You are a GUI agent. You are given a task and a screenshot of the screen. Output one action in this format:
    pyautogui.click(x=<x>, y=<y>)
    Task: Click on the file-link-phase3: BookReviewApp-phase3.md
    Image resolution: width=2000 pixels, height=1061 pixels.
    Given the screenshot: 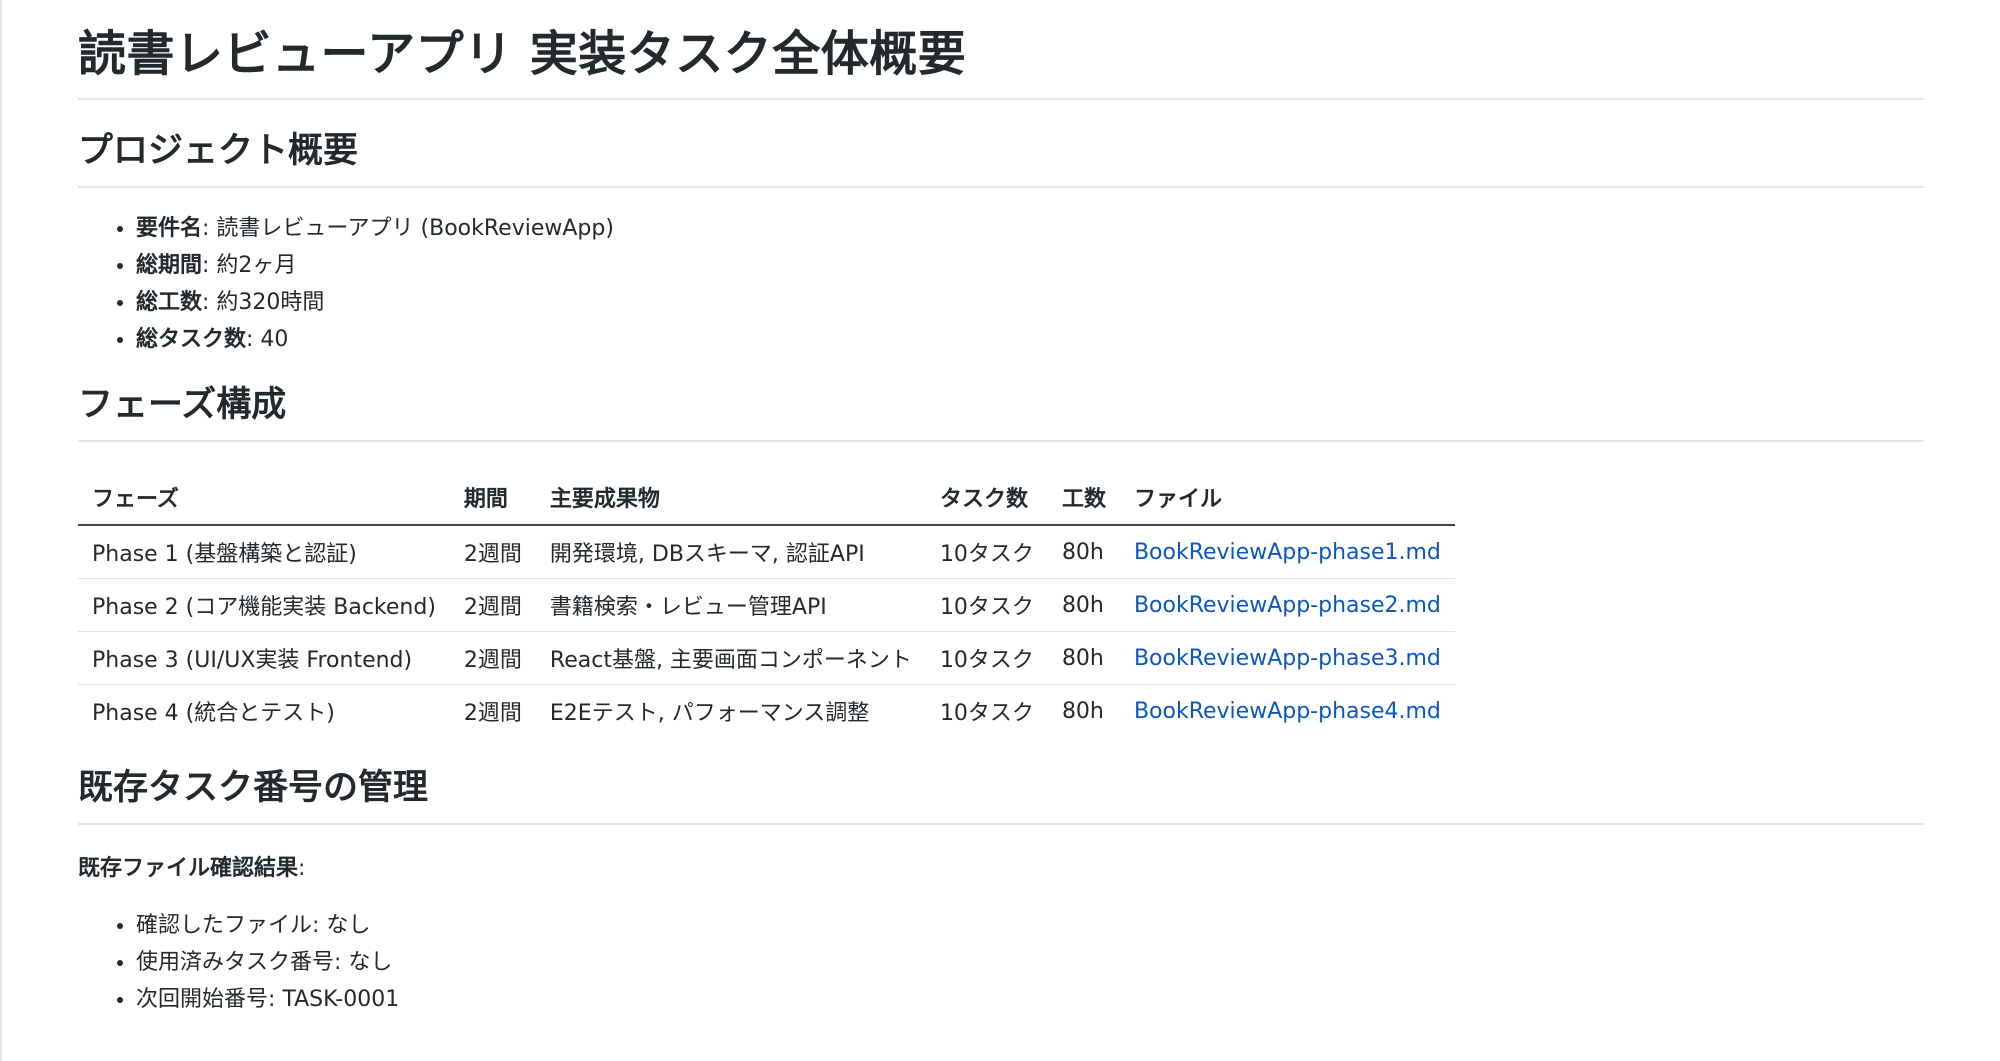 What is the action you would take?
    pyautogui.click(x=1287, y=658)
    